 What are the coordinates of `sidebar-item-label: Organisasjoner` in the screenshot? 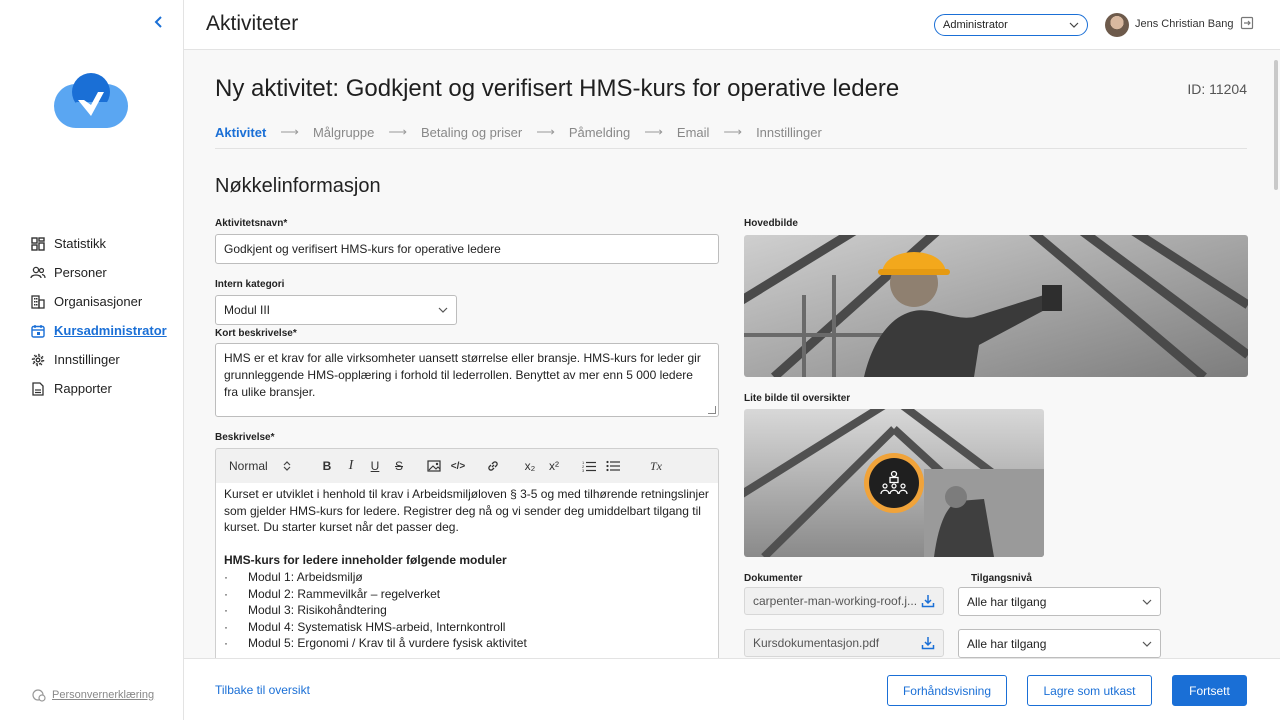 It's located at (98, 301).